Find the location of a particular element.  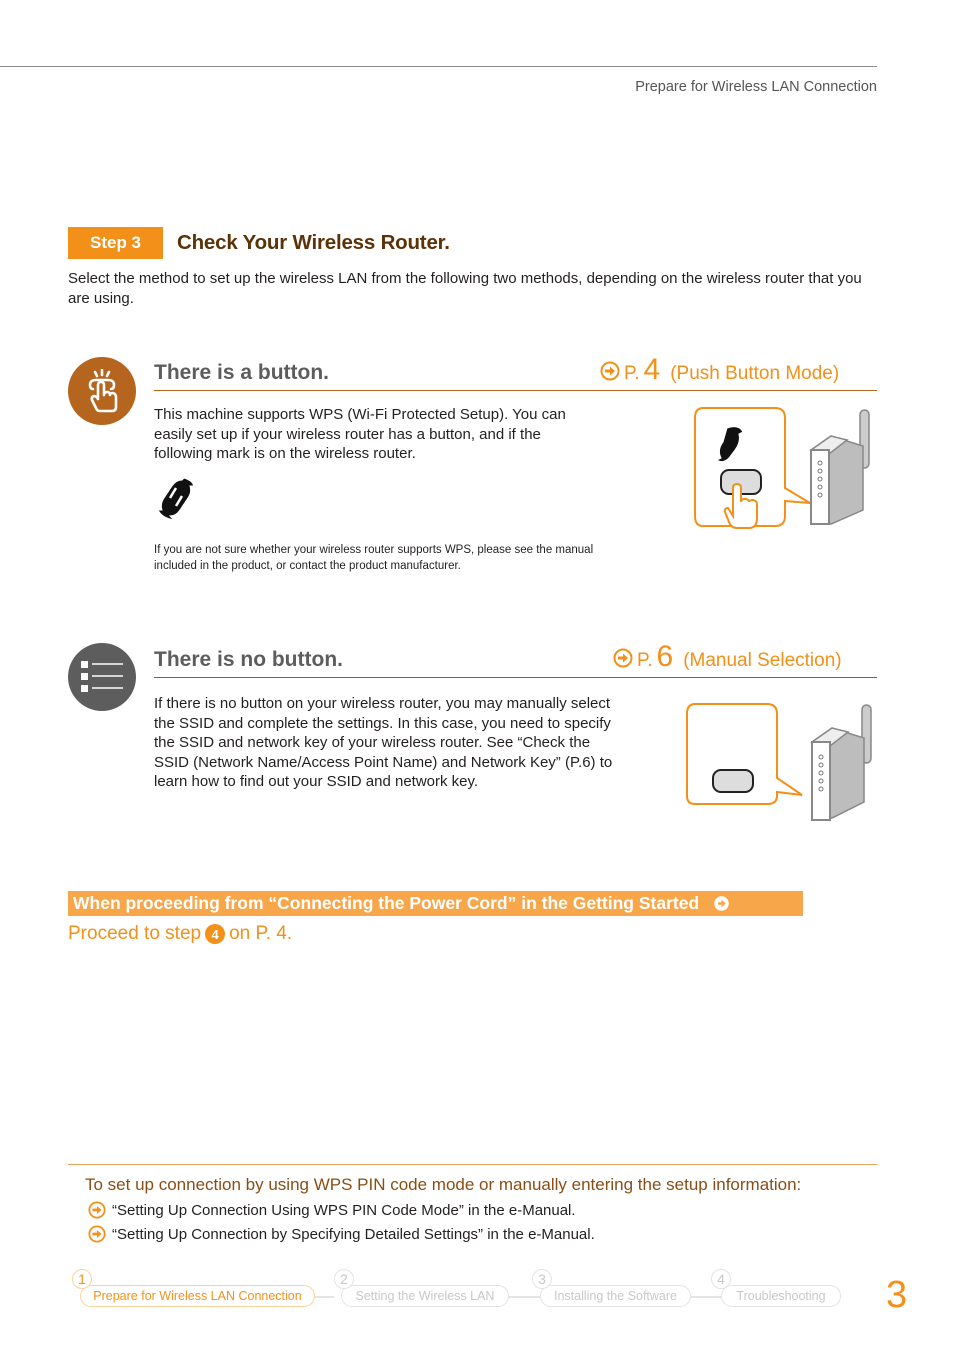

section-button-title: There is a button. is located at coordinates (242, 372).